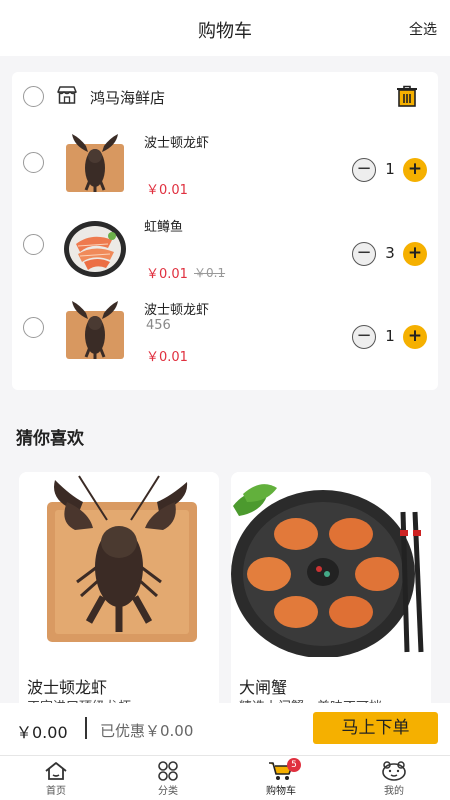  What do you see at coordinates (375, 728) in the screenshot?
I see `place-order-button: 马上下单` at bounding box center [375, 728].